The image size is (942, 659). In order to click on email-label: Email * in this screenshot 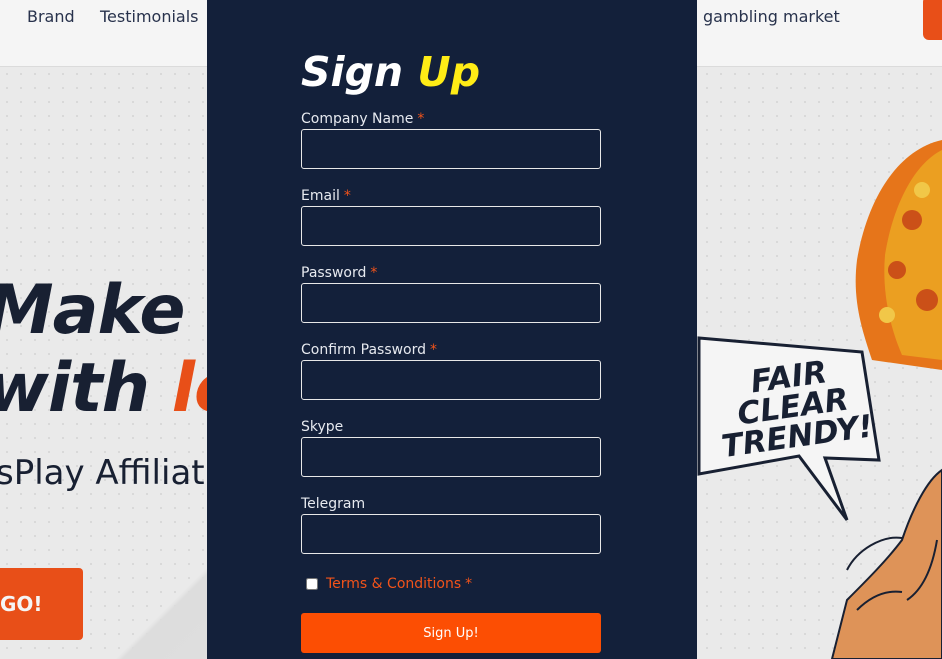, I will do `click(326, 196)`.